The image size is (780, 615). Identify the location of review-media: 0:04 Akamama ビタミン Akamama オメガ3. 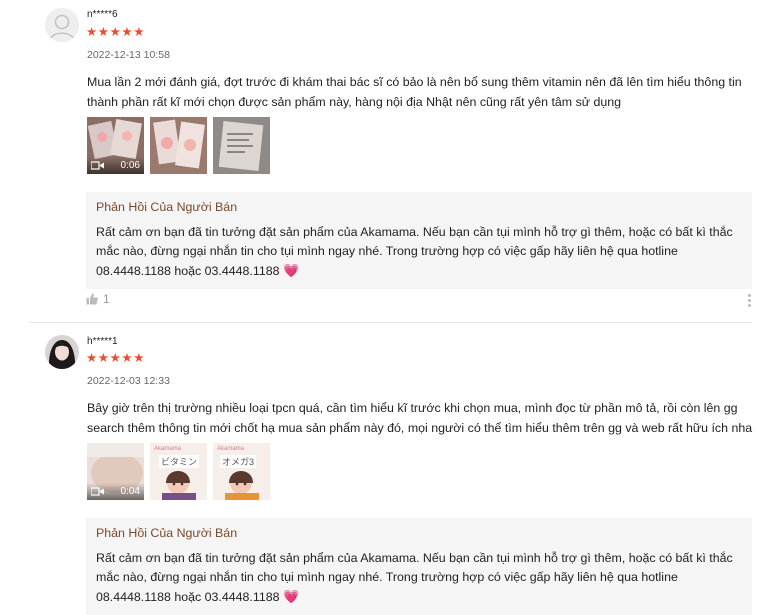
(178, 471).